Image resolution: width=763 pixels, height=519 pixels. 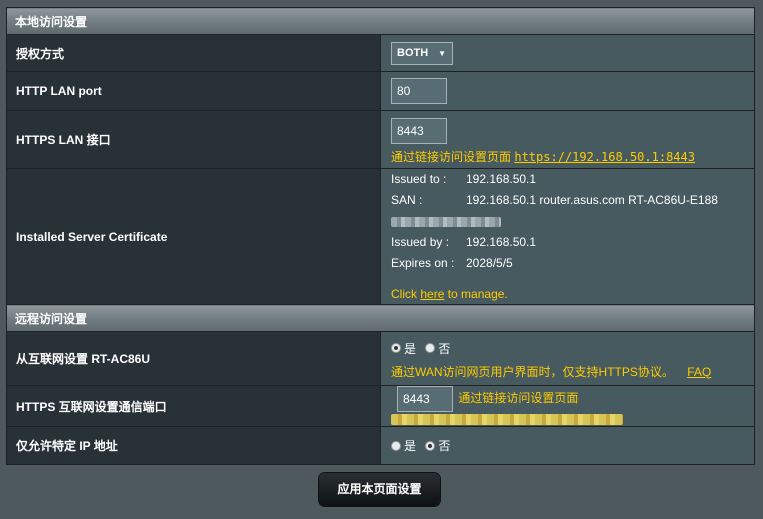 What do you see at coordinates (379, 489) in the screenshot?
I see `apply-settings-button: 应用本页面设置` at bounding box center [379, 489].